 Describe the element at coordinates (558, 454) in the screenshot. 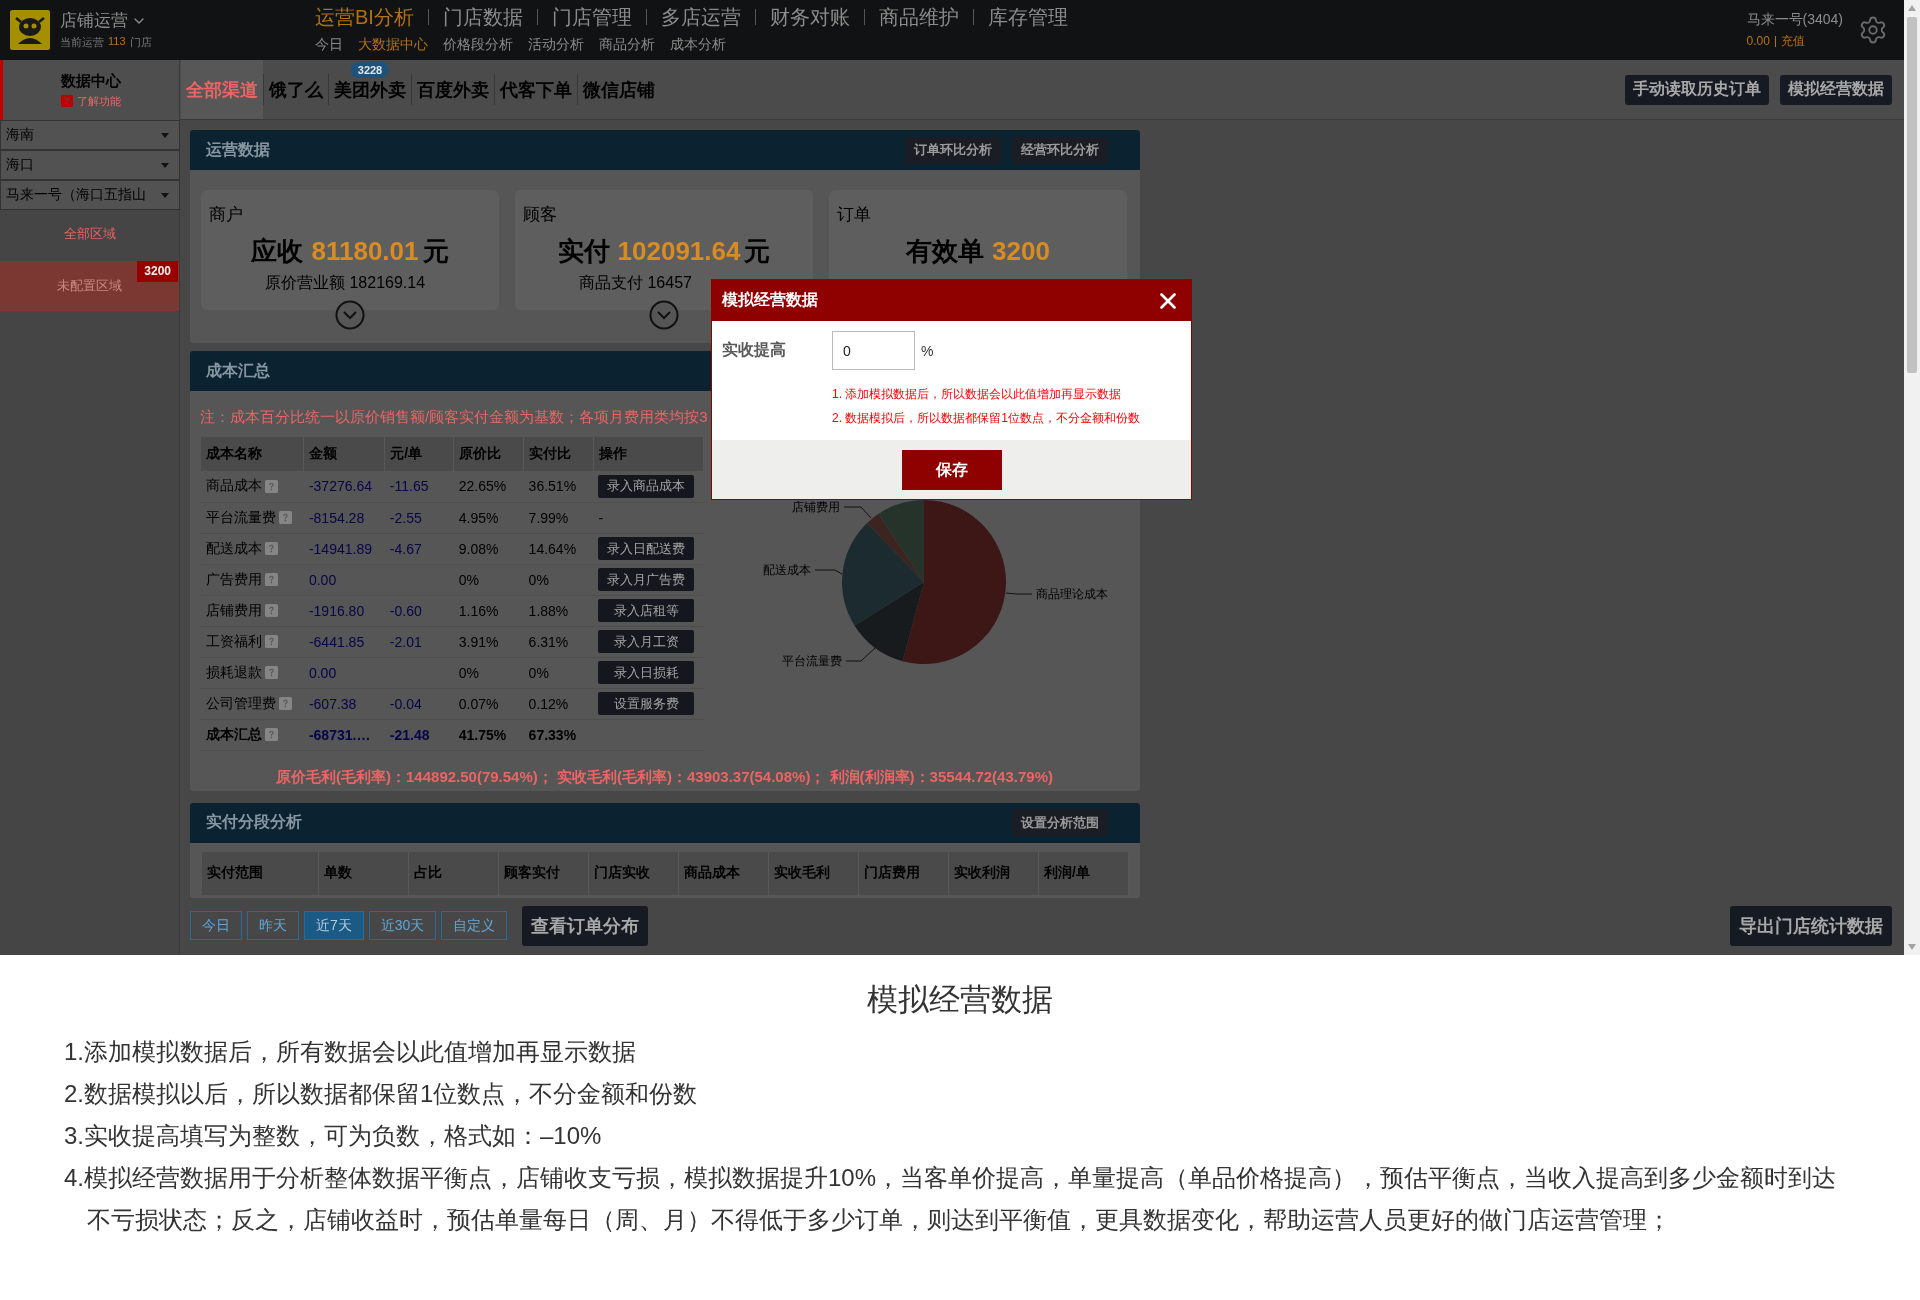

I see `column-header: 实付比` at that location.